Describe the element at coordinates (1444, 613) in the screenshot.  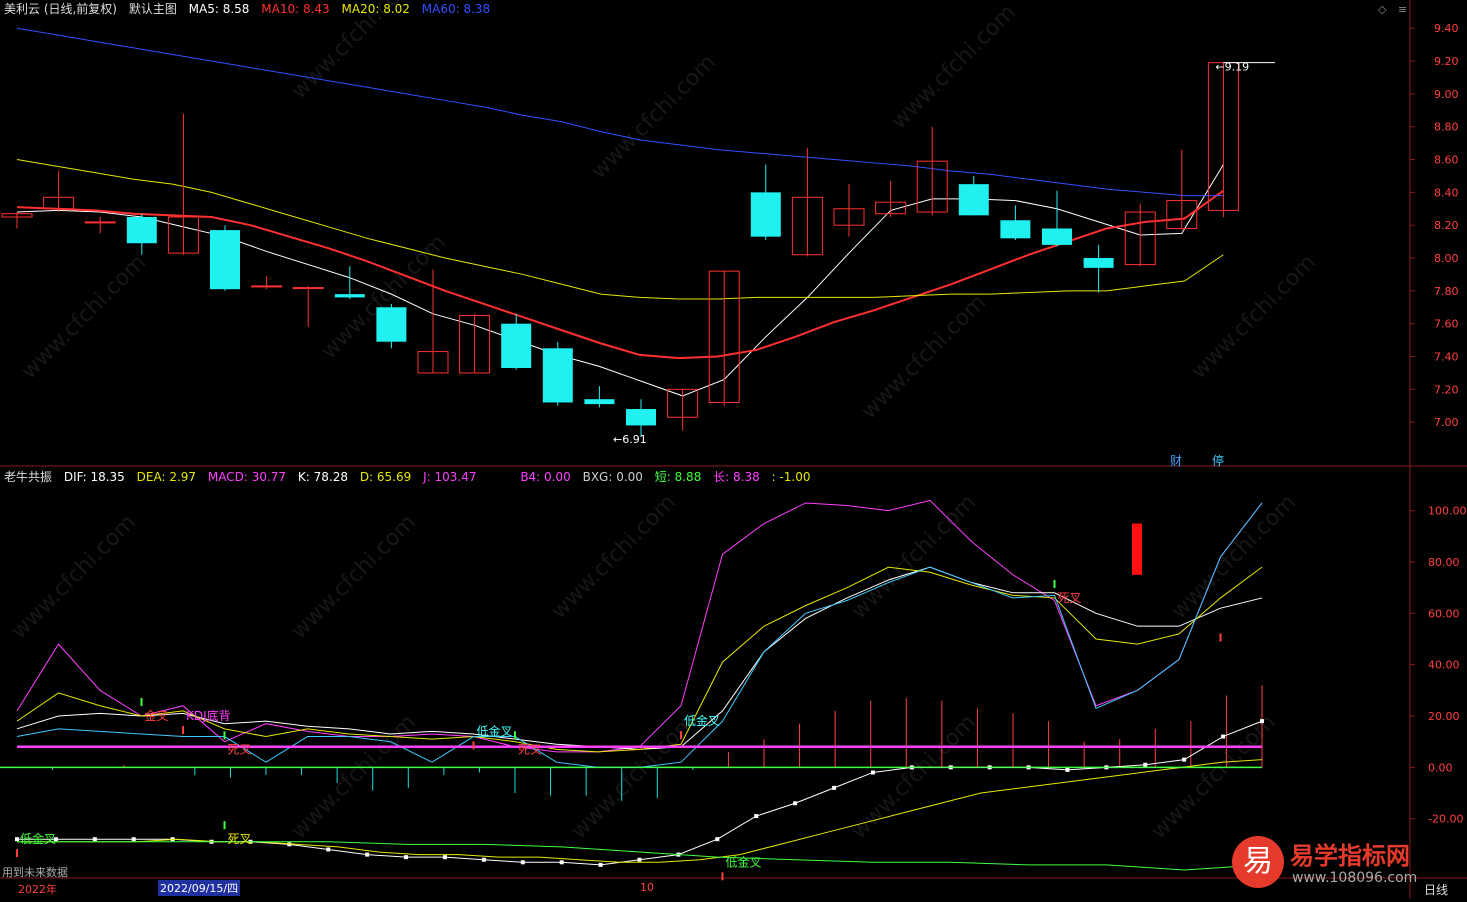
I see `y-tick-label: 60.00` at that location.